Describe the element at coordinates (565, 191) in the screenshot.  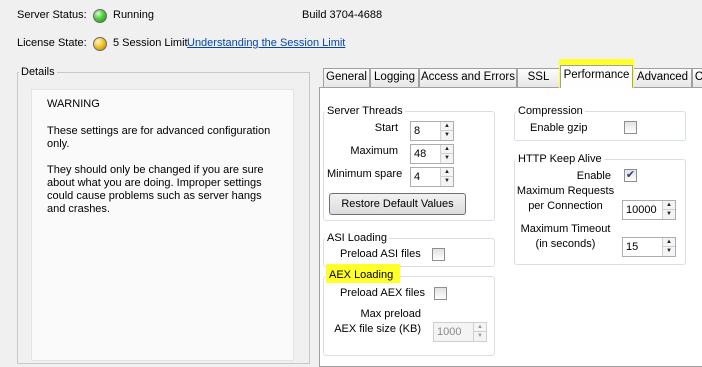
I see `max-requests-label: Maximum Requests` at that location.